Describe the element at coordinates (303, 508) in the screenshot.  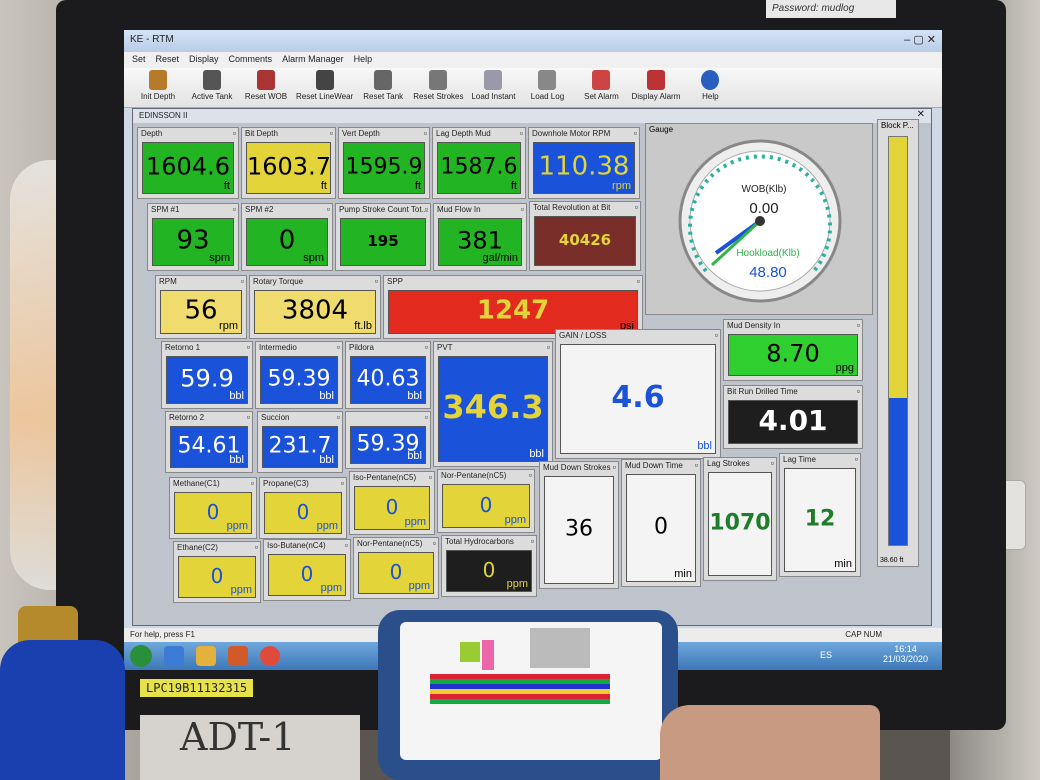
I see `propane-tile: Propane(C3)0ppm` at that location.